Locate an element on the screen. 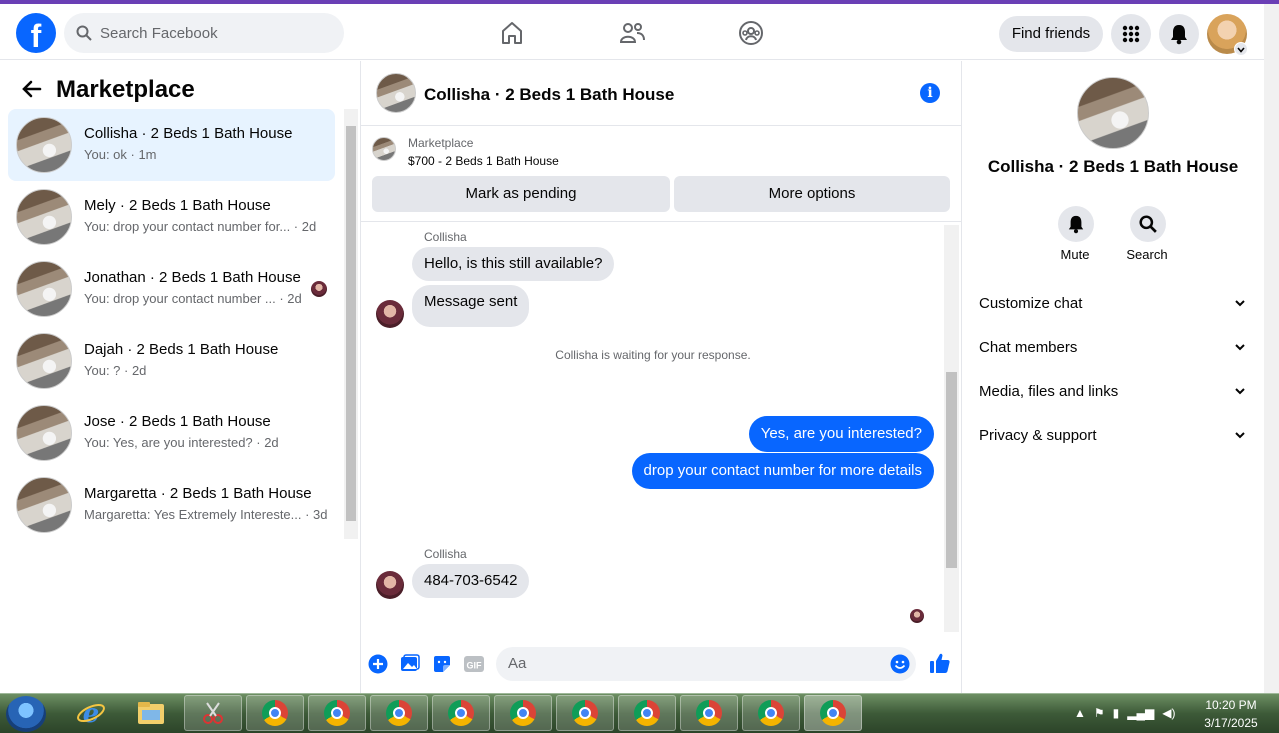 The height and width of the screenshot is (733, 1279). emoji-icon is located at coordinates (900, 664).